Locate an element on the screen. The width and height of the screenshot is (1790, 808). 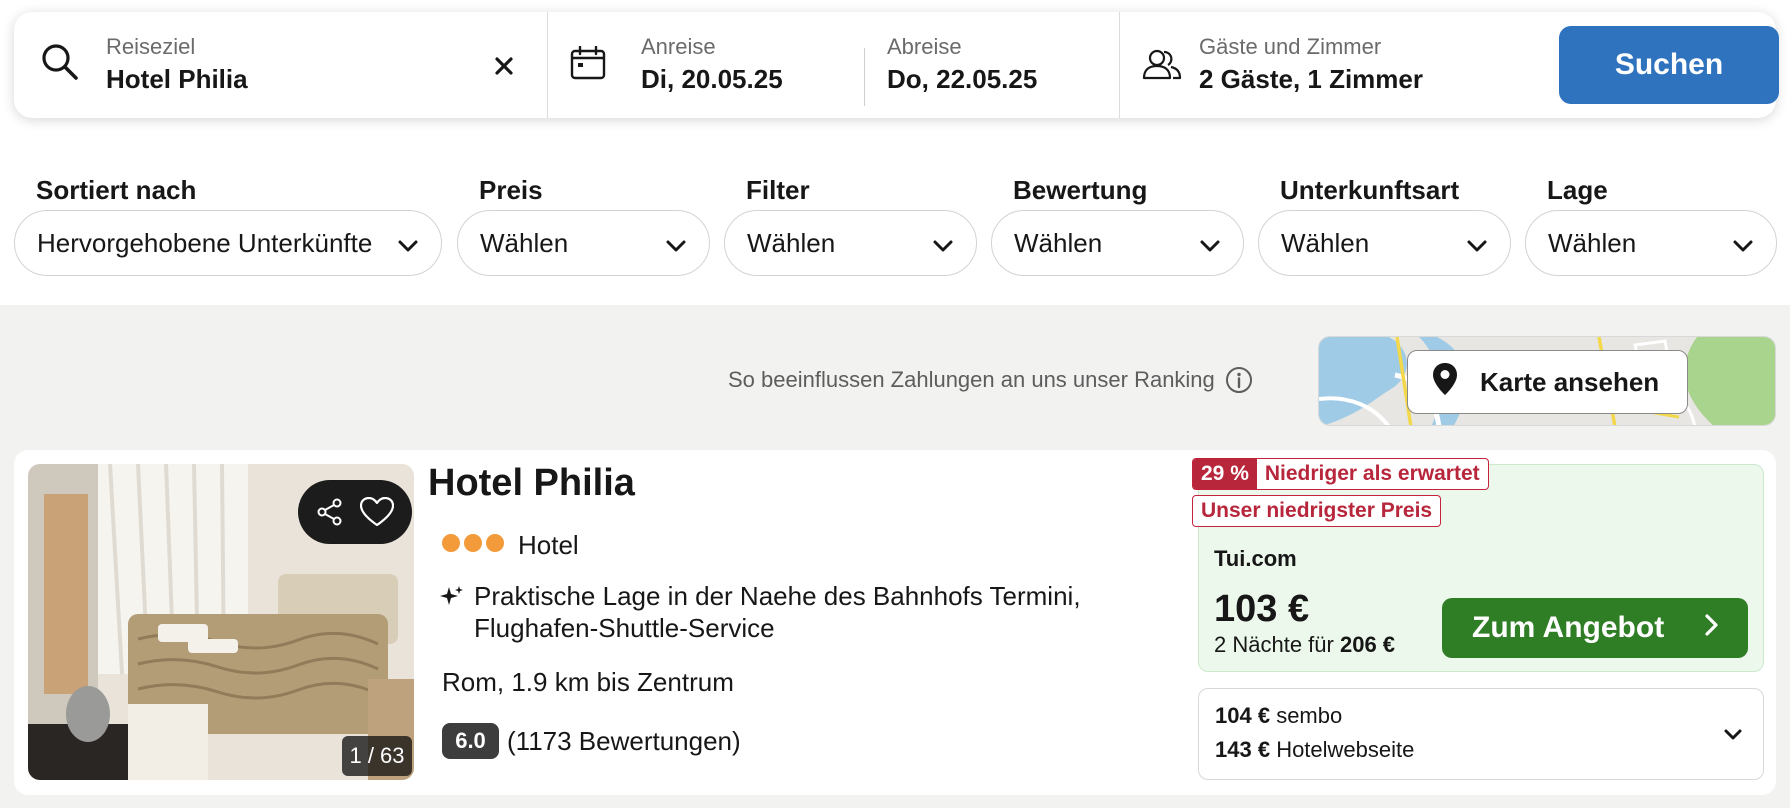
search-icon is located at coordinates (60, 64).